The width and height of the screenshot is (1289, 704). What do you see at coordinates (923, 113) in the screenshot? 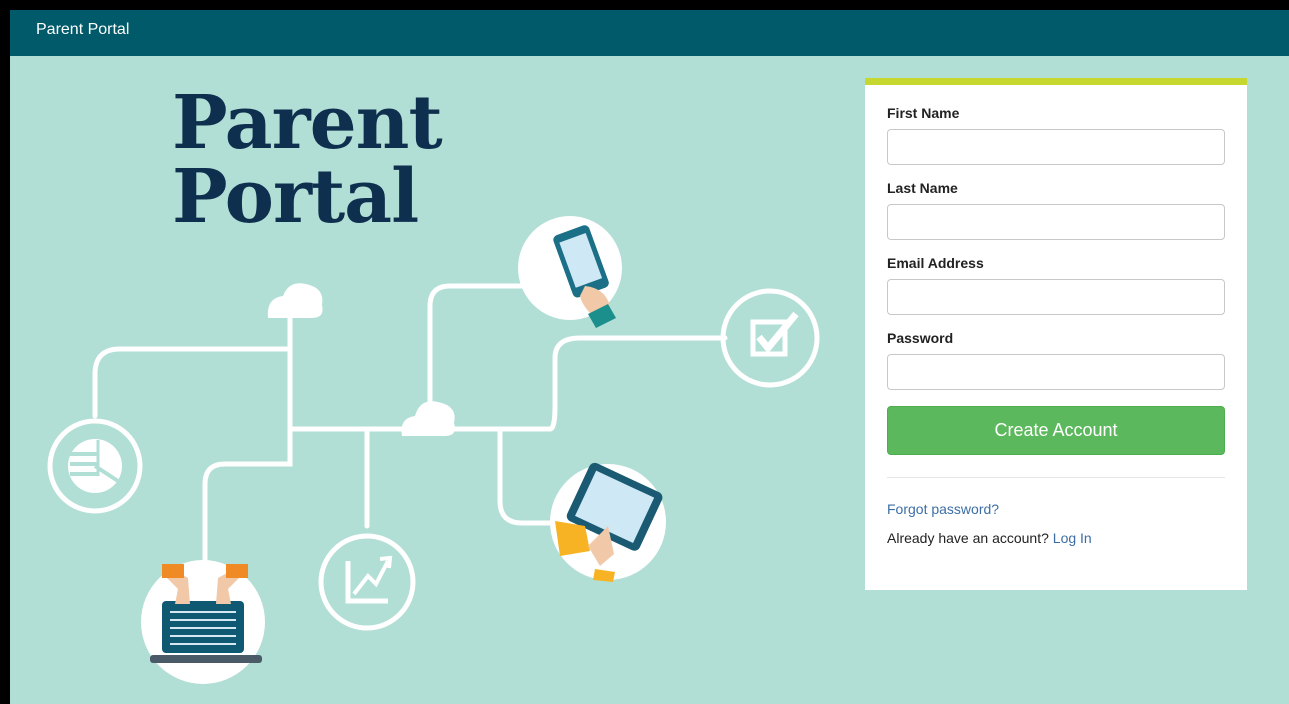
I see `first-name-label: First Name` at bounding box center [923, 113].